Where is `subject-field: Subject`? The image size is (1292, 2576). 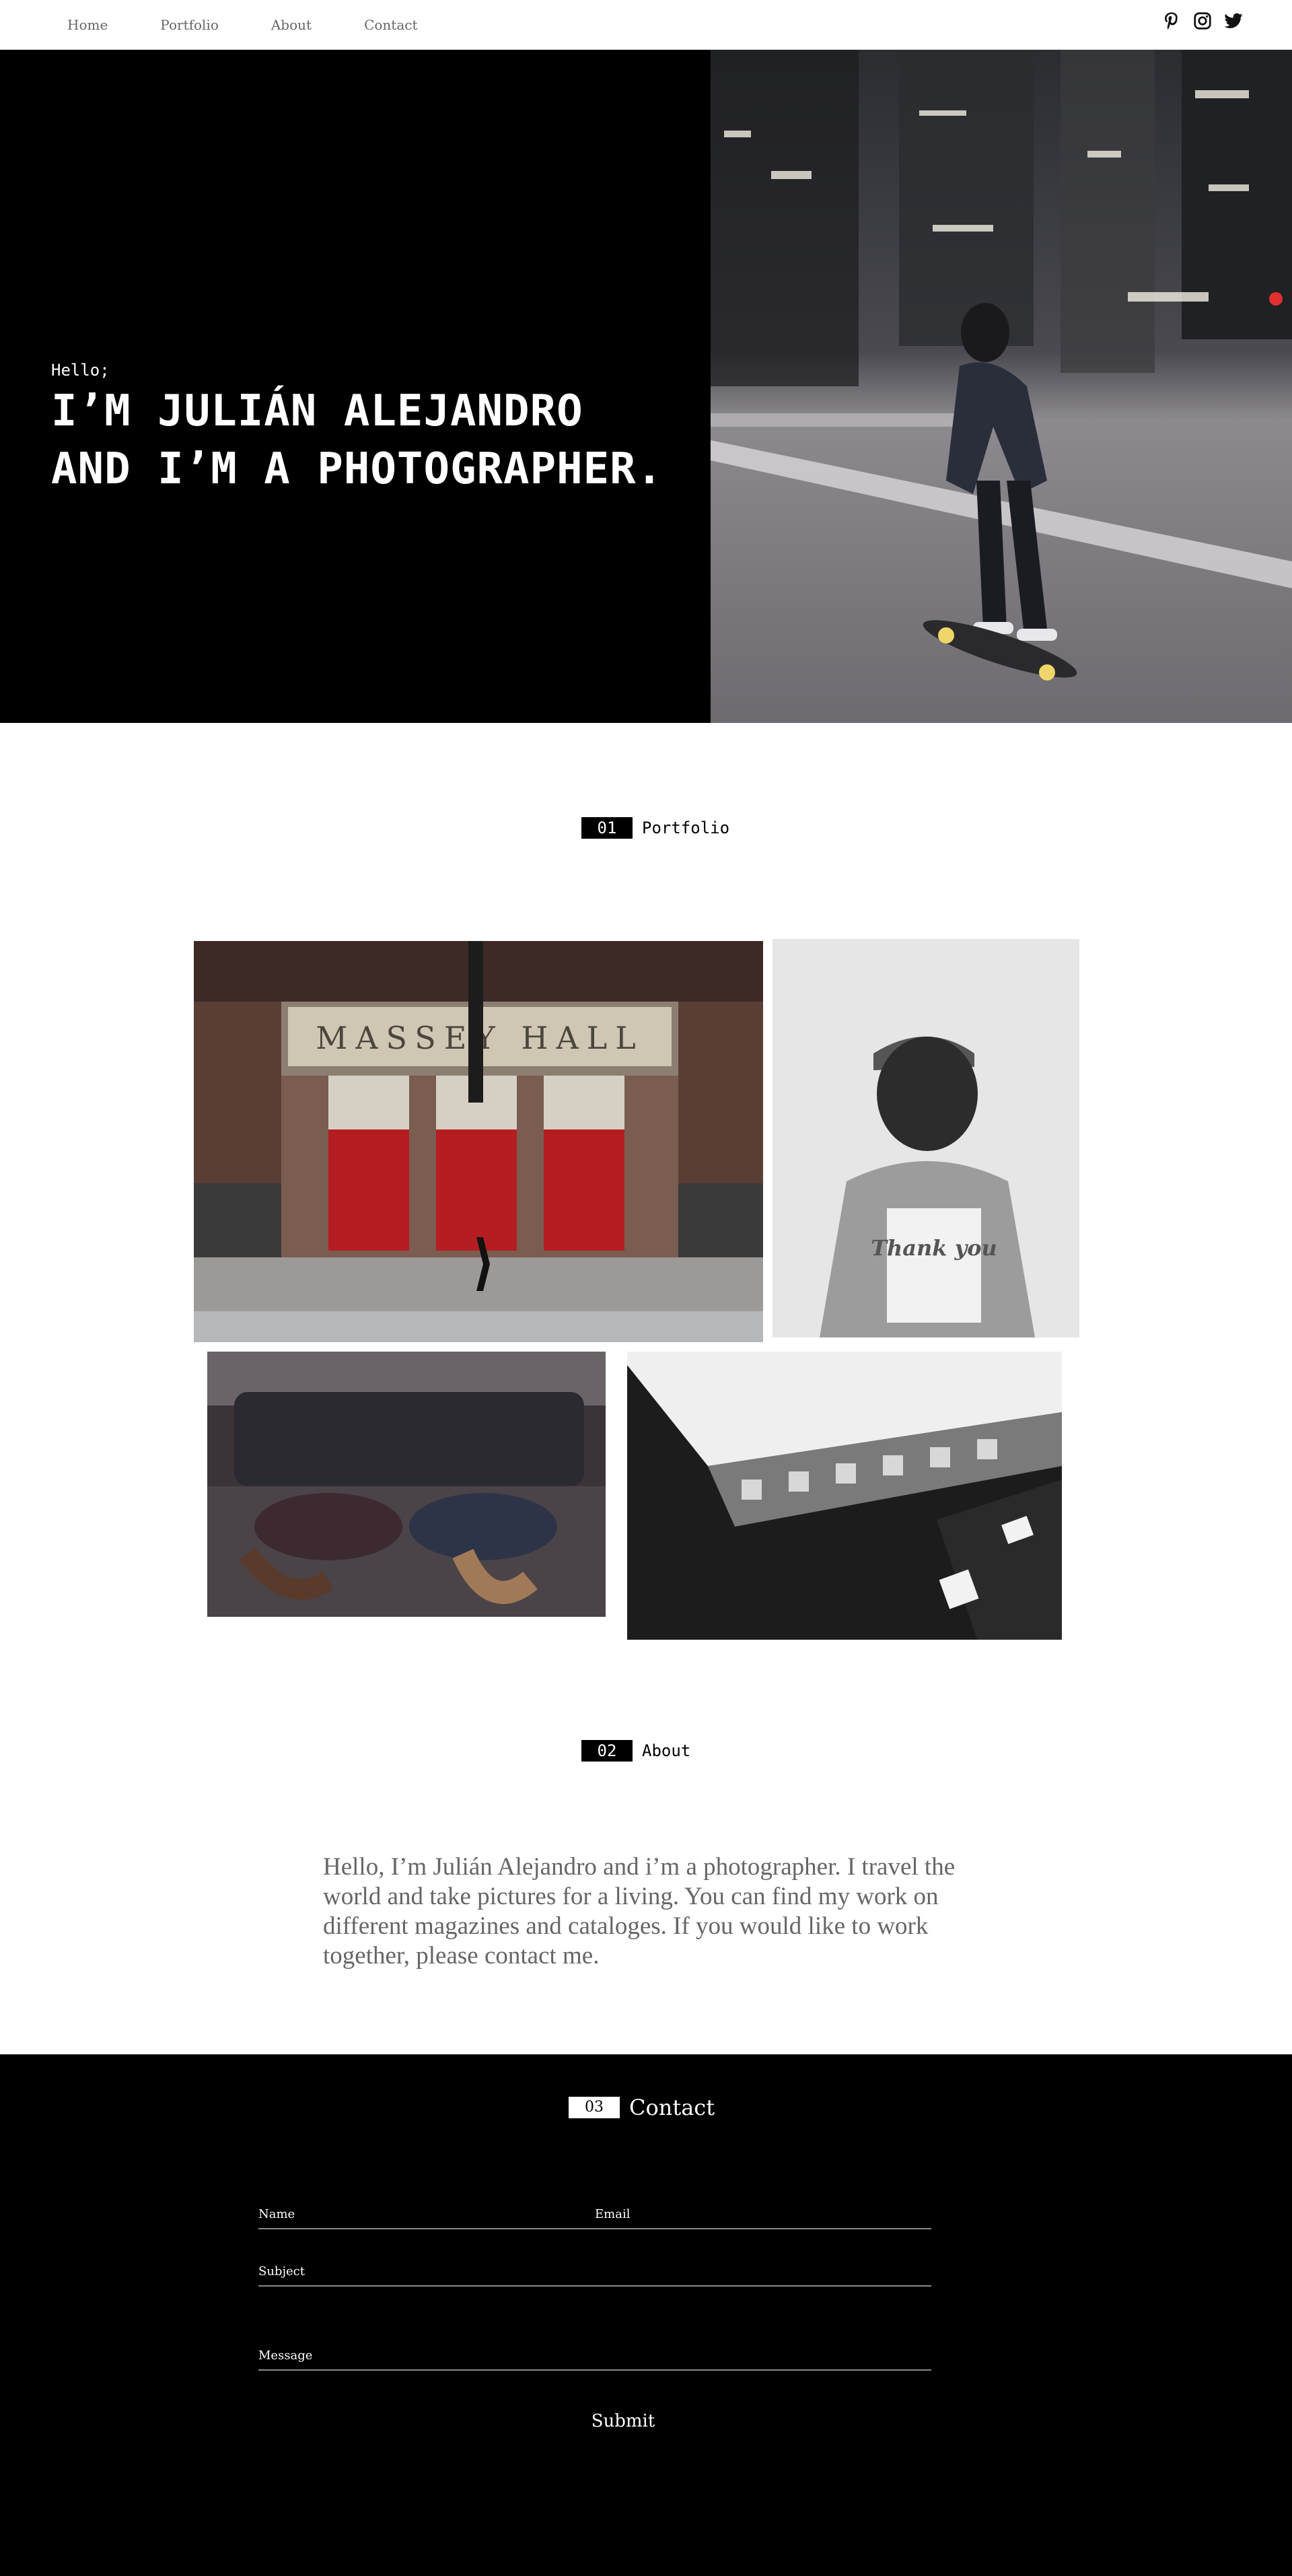 subject-field: Subject is located at coordinates (594, 2273).